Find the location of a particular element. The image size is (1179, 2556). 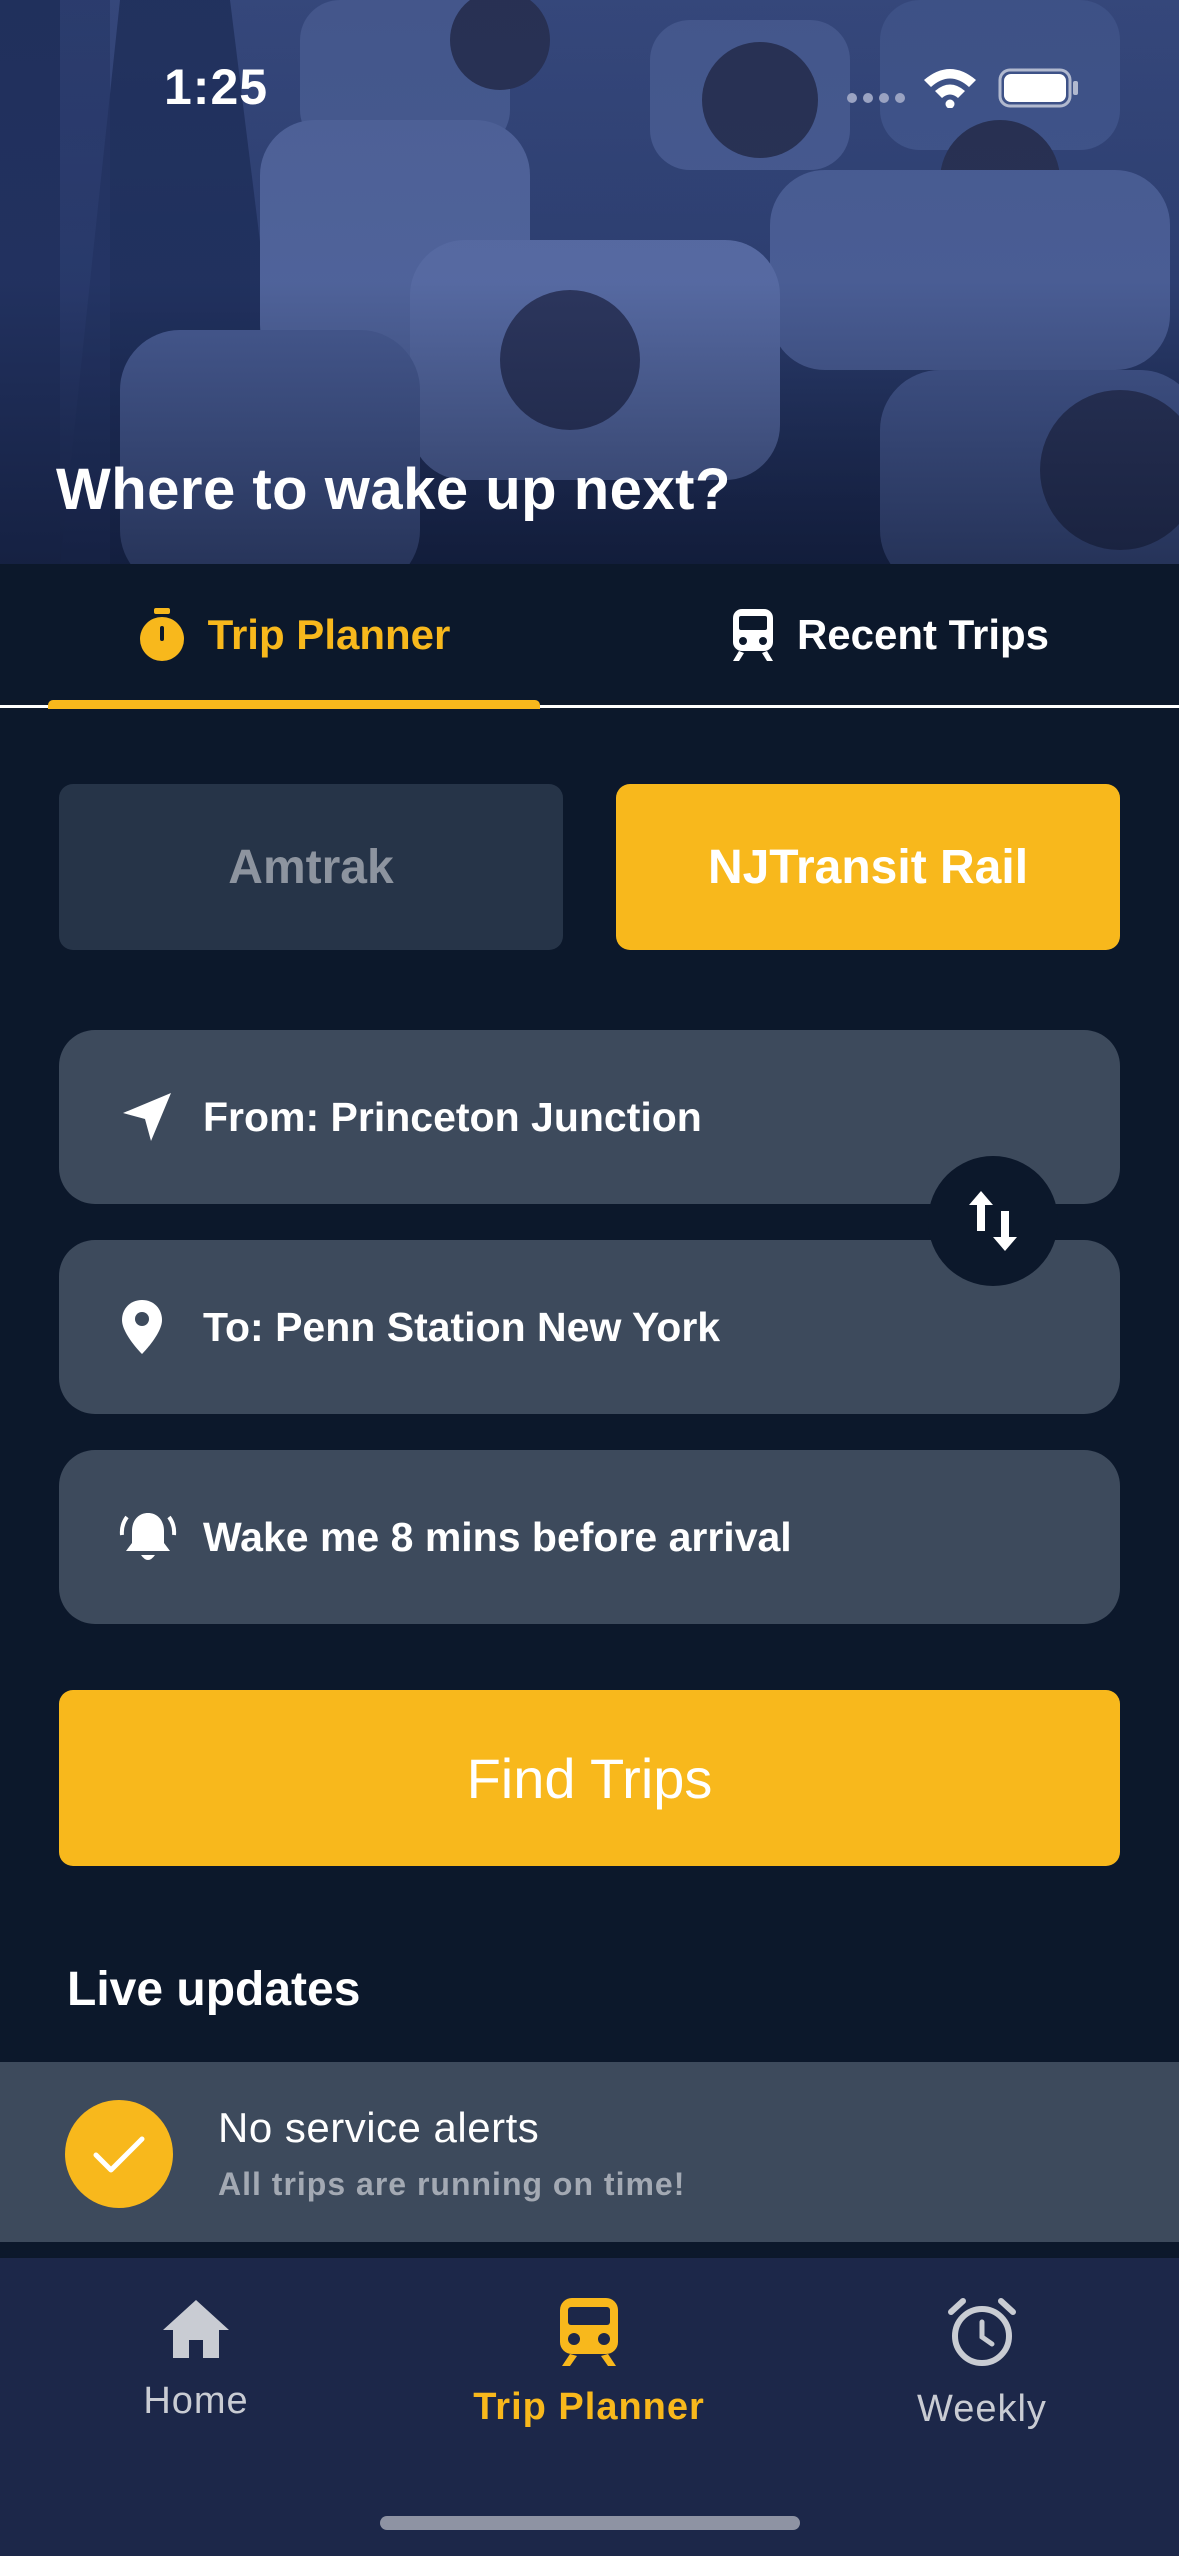

wake-alarm-text: Wake me 8 mins before arrival is located at coordinates (497, 1536).